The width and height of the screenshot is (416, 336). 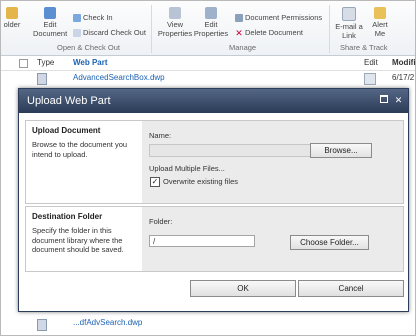 What do you see at coordinates (23, 63) in the screenshot?
I see `select-all-checkbox` at bounding box center [23, 63].